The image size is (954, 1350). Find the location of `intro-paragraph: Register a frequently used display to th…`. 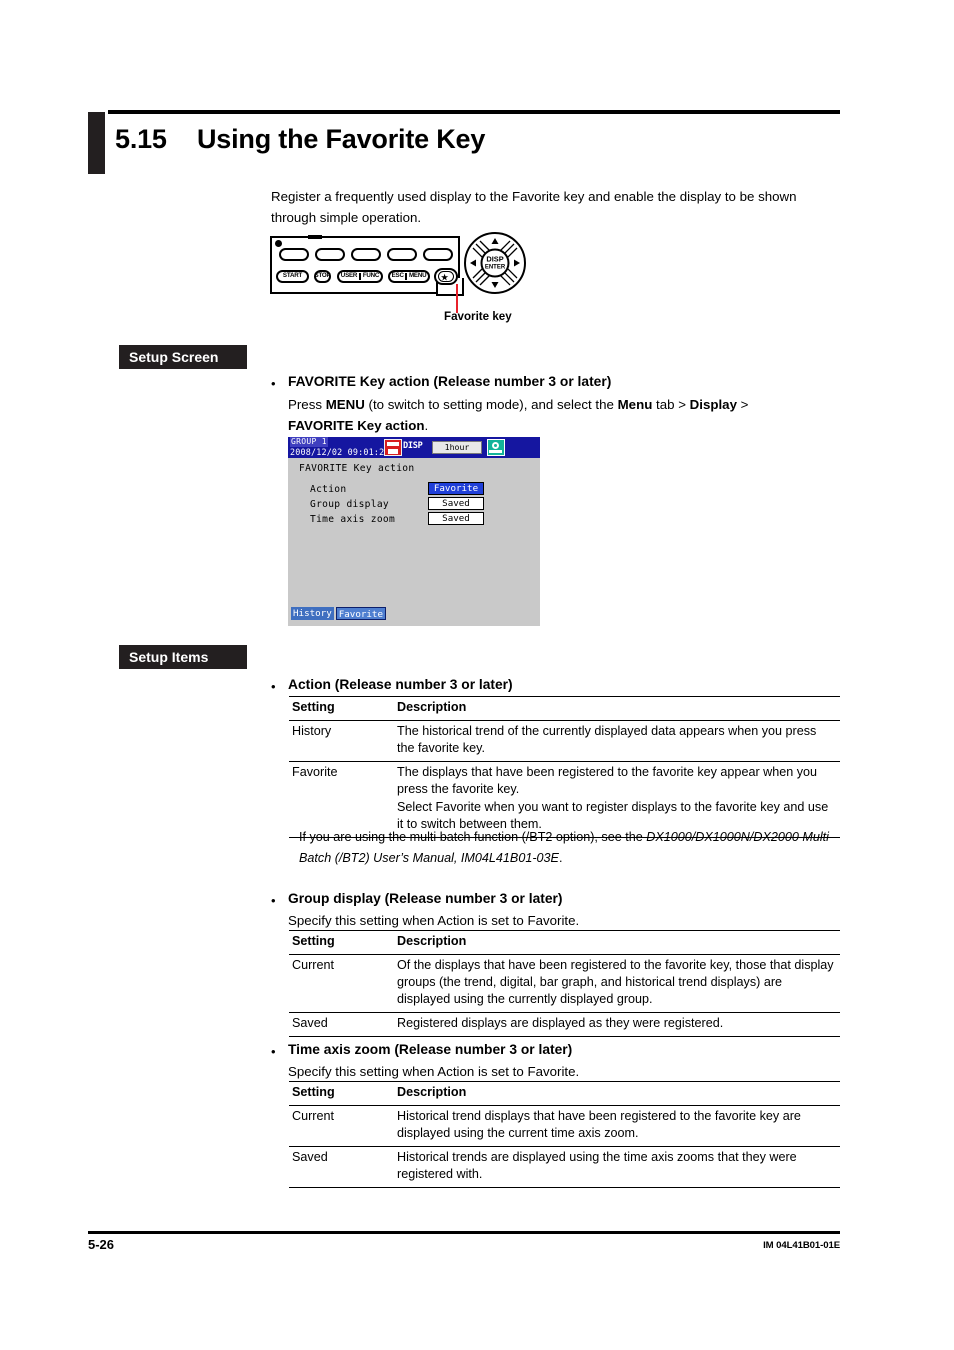

intro-paragraph: Register a frequently used display to th… is located at coordinates (534, 207).